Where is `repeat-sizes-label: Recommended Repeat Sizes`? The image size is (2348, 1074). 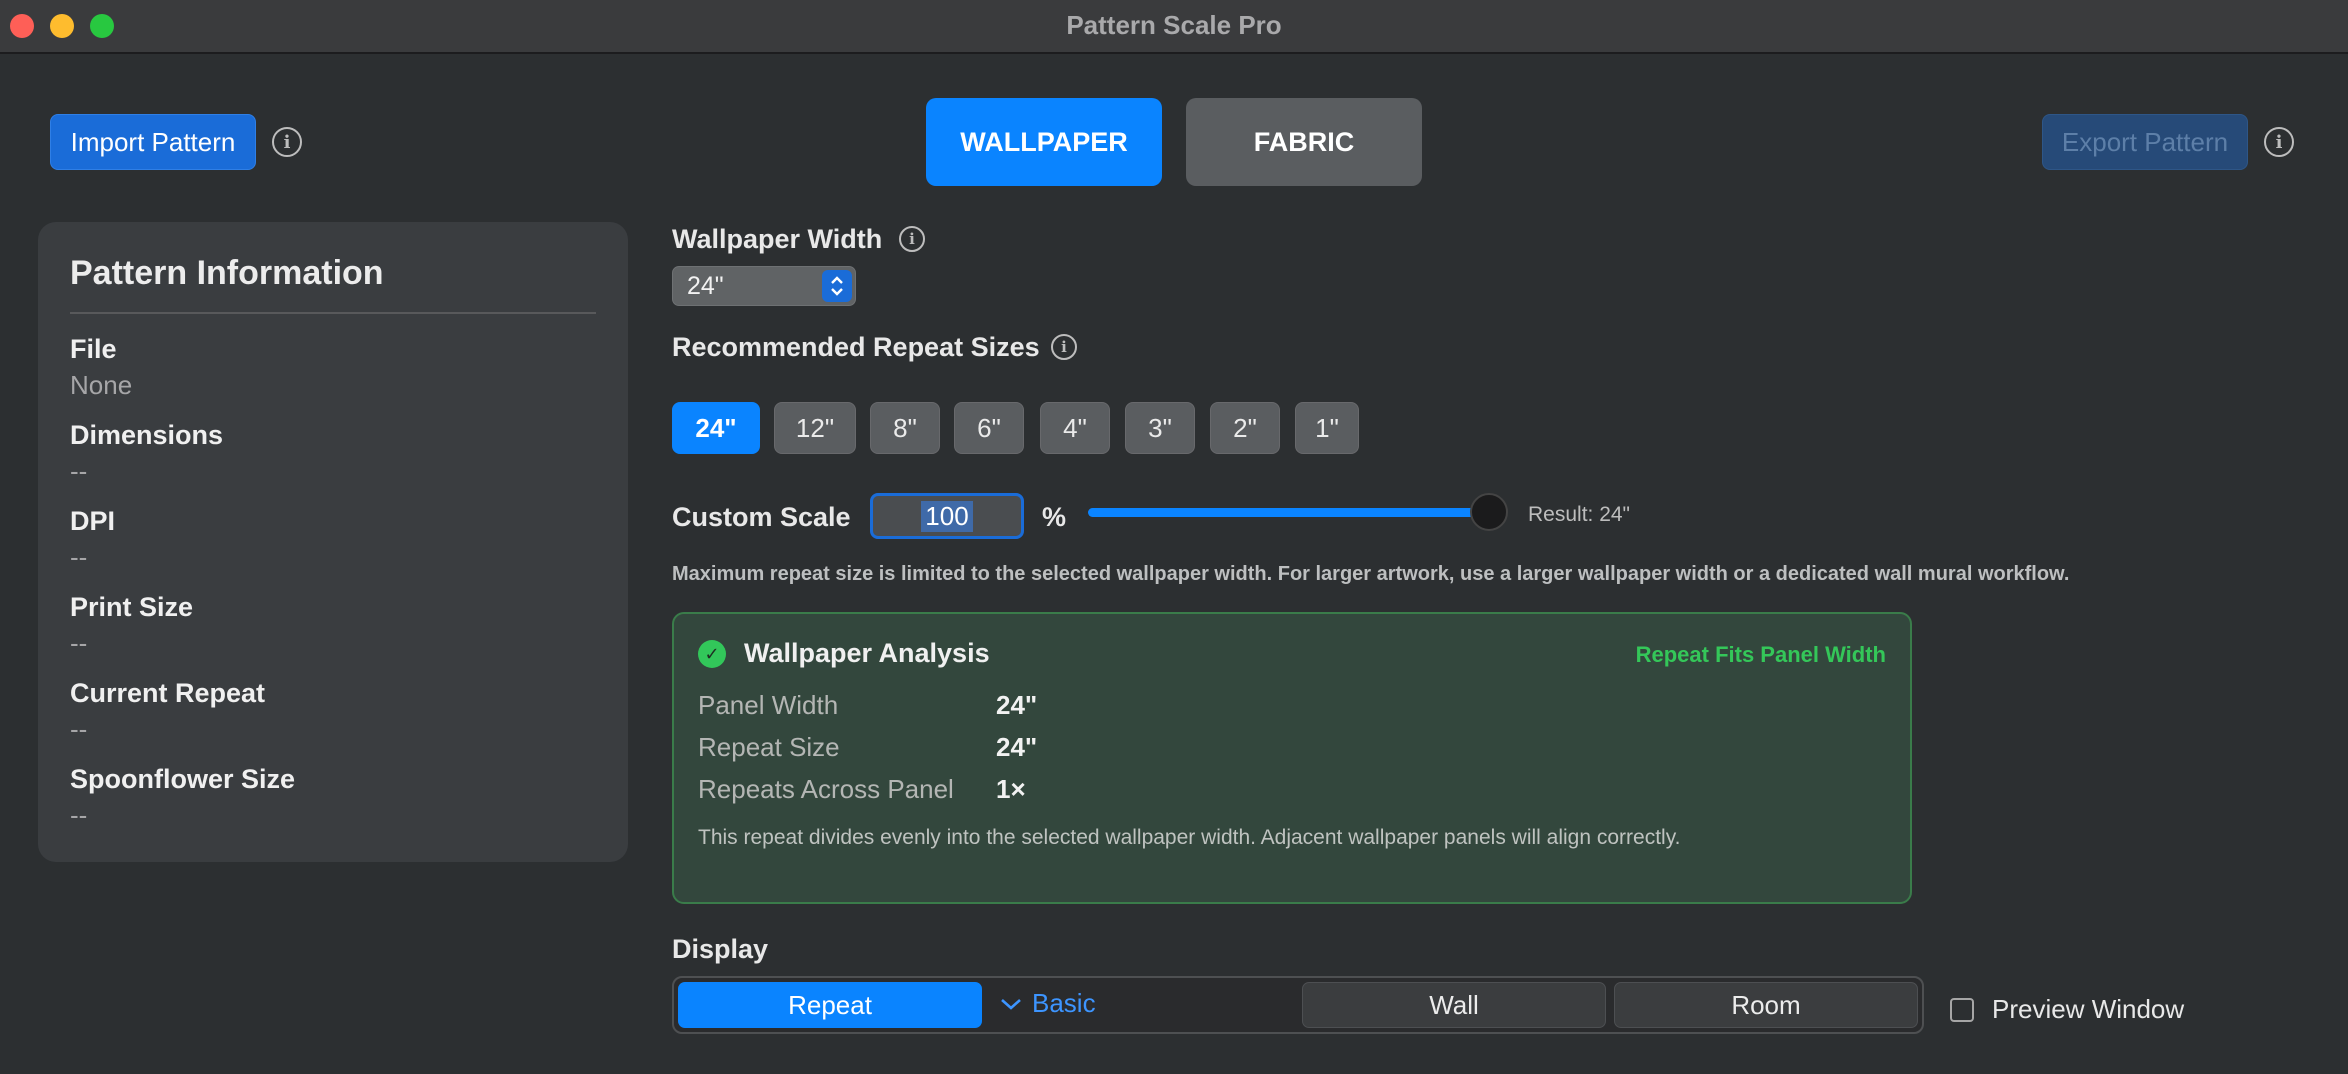 repeat-sizes-label: Recommended Repeat Sizes is located at coordinates (856, 347).